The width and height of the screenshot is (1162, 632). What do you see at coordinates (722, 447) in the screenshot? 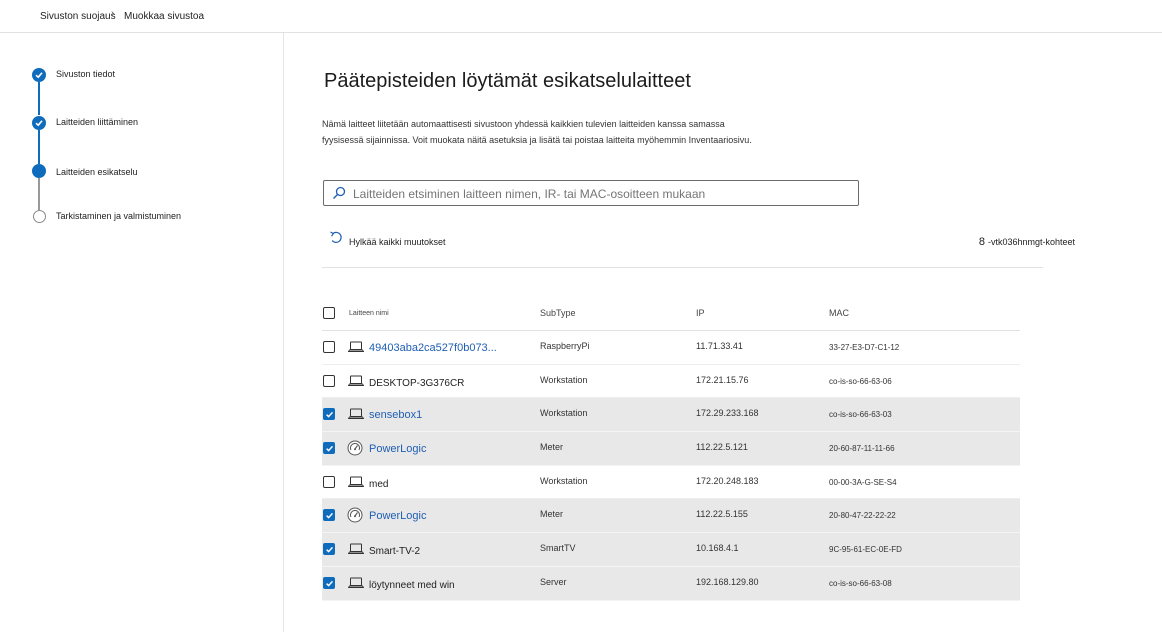
I see `device-ip: 112.22.5.121` at bounding box center [722, 447].